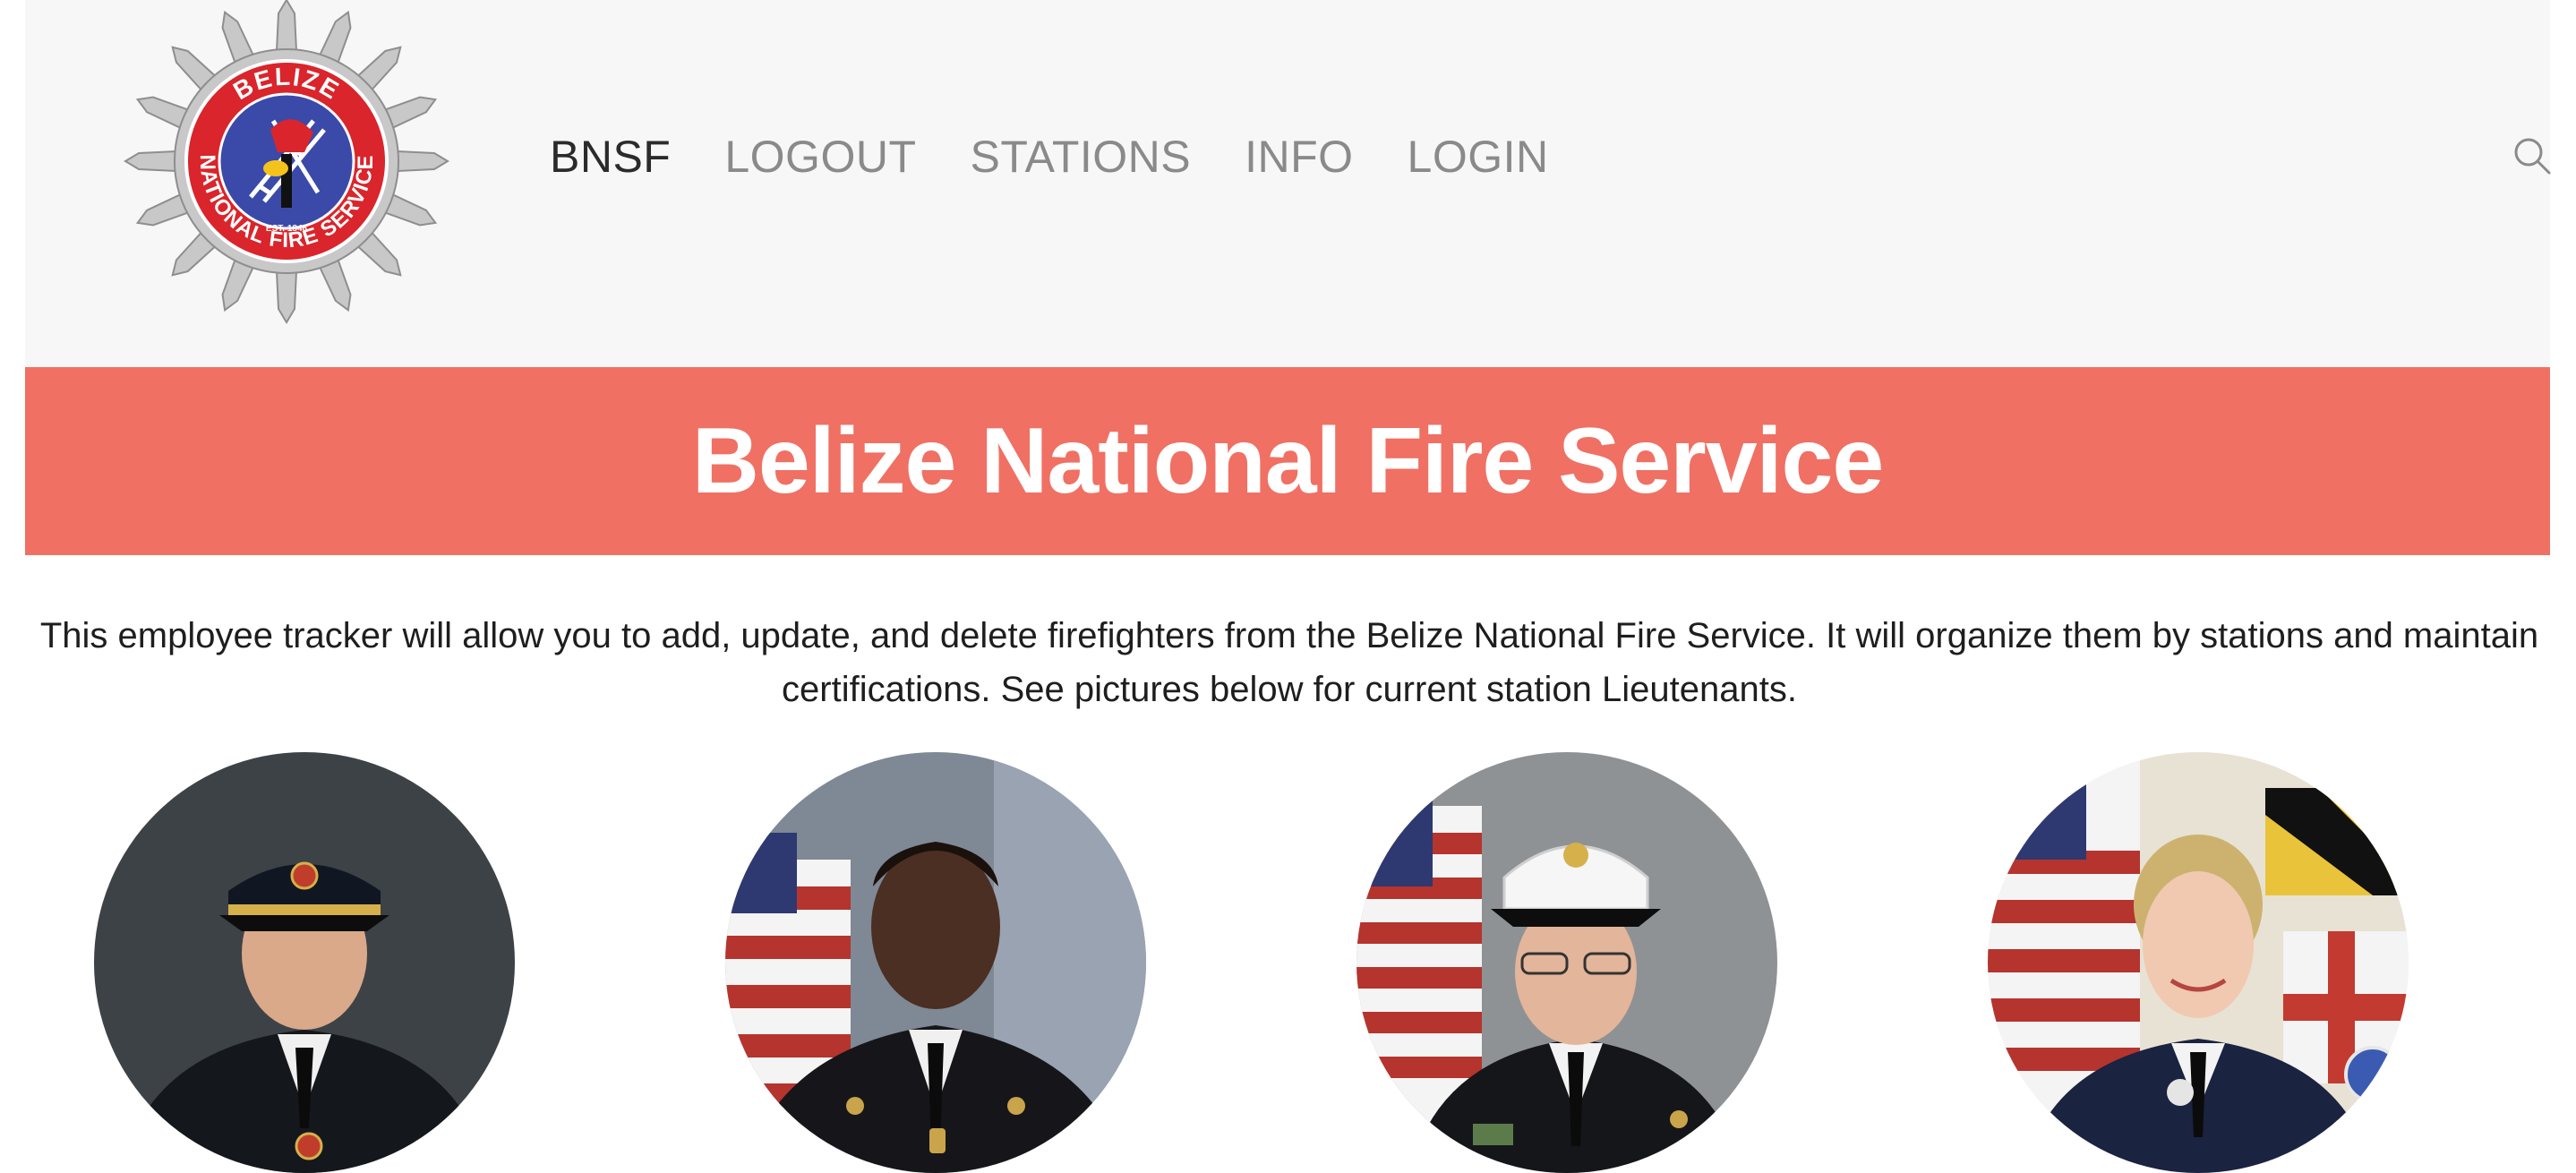 Image resolution: width=2576 pixels, height=1173 pixels. Describe the element at coordinates (2532, 156) in the screenshot. I see `search-icon` at that location.